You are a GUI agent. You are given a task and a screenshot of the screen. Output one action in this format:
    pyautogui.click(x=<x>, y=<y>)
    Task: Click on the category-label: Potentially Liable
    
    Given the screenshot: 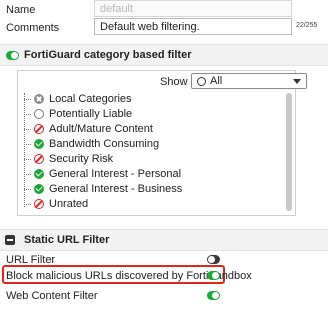 What is the action you would take?
    pyautogui.click(x=91, y=114)
    